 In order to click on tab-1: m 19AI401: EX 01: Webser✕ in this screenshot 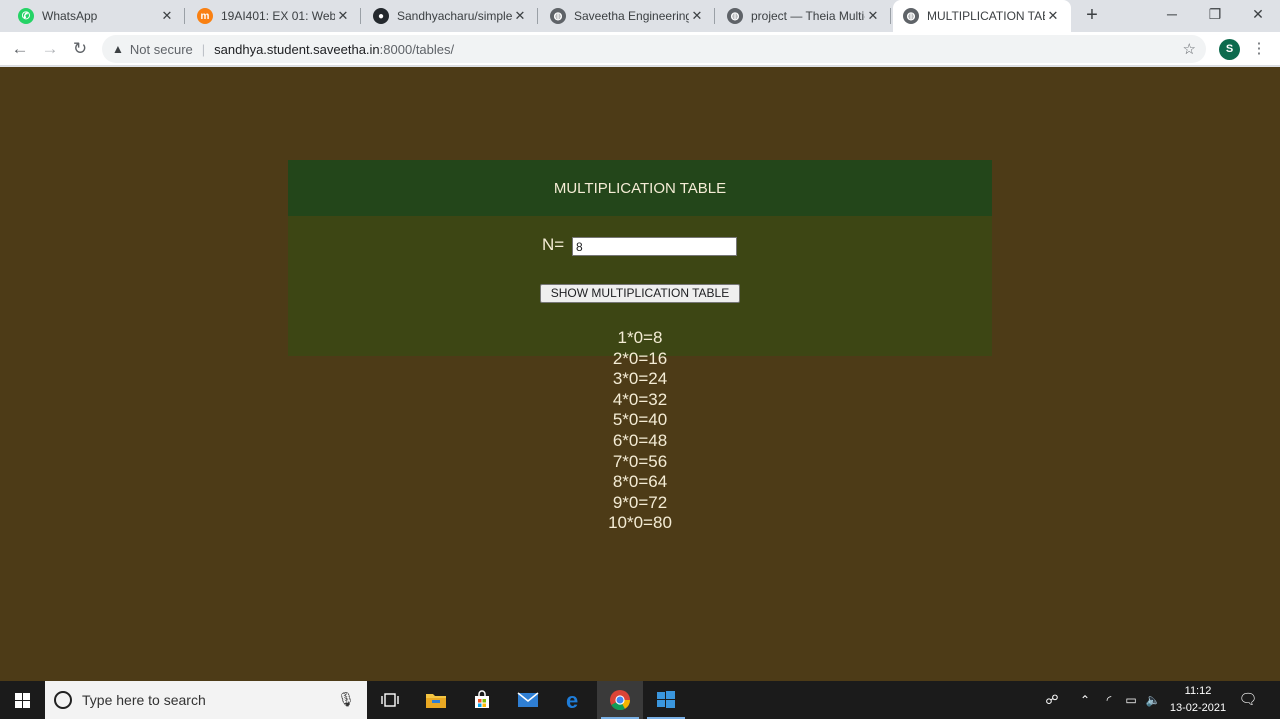, I will do `click(274, 16)`.